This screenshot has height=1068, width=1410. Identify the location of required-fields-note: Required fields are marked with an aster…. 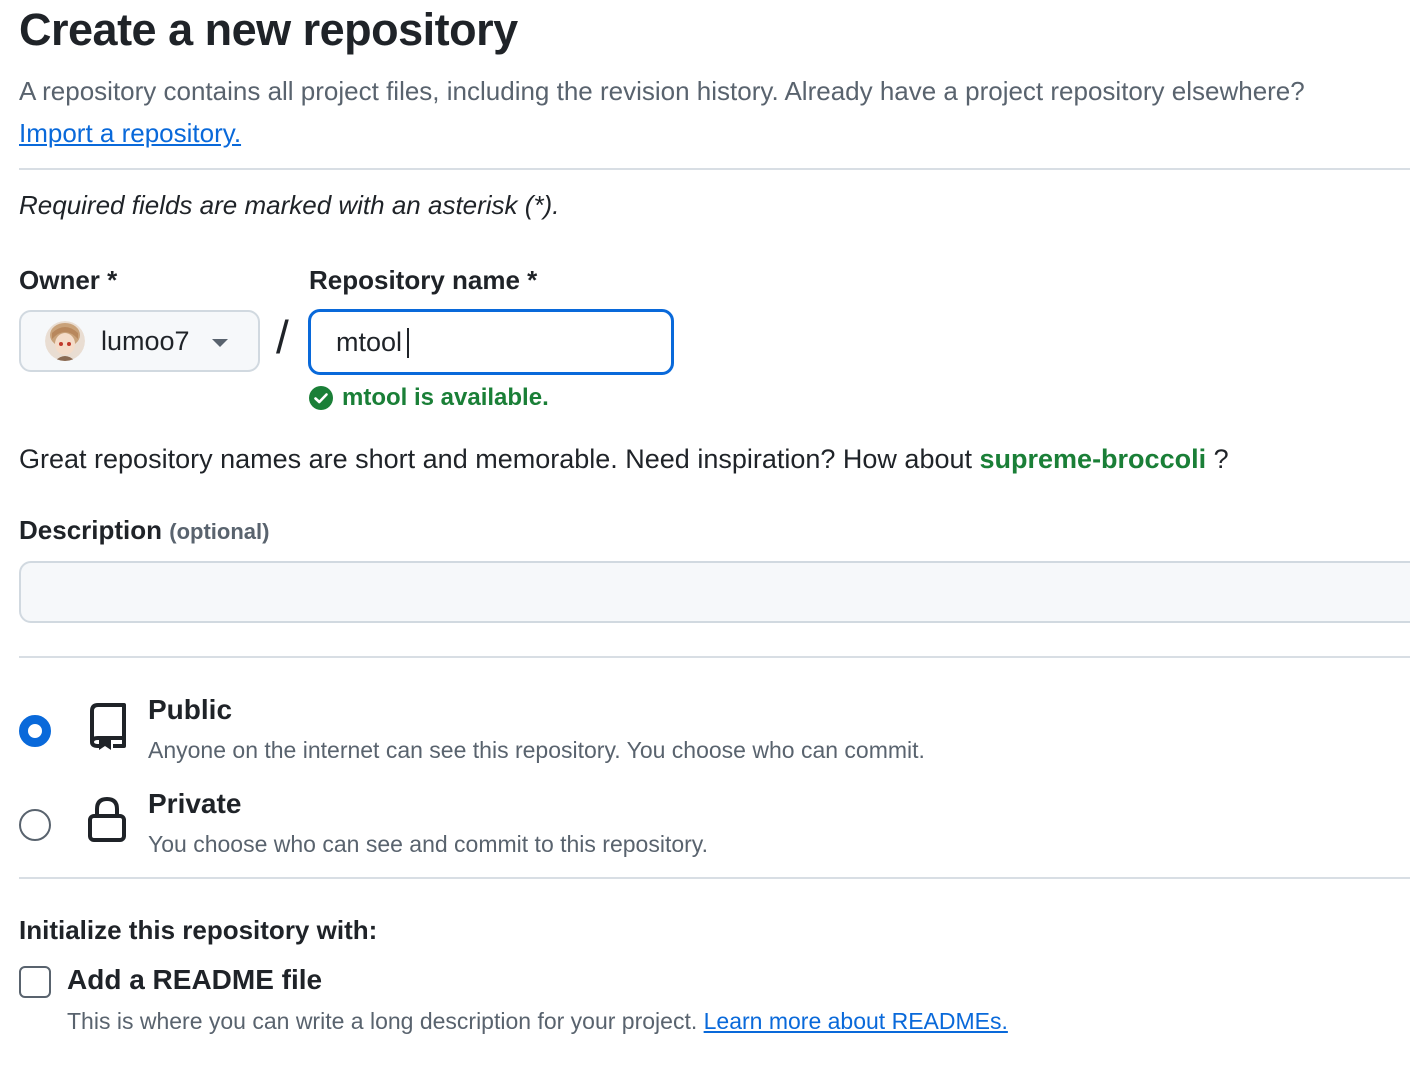
(289, 205).